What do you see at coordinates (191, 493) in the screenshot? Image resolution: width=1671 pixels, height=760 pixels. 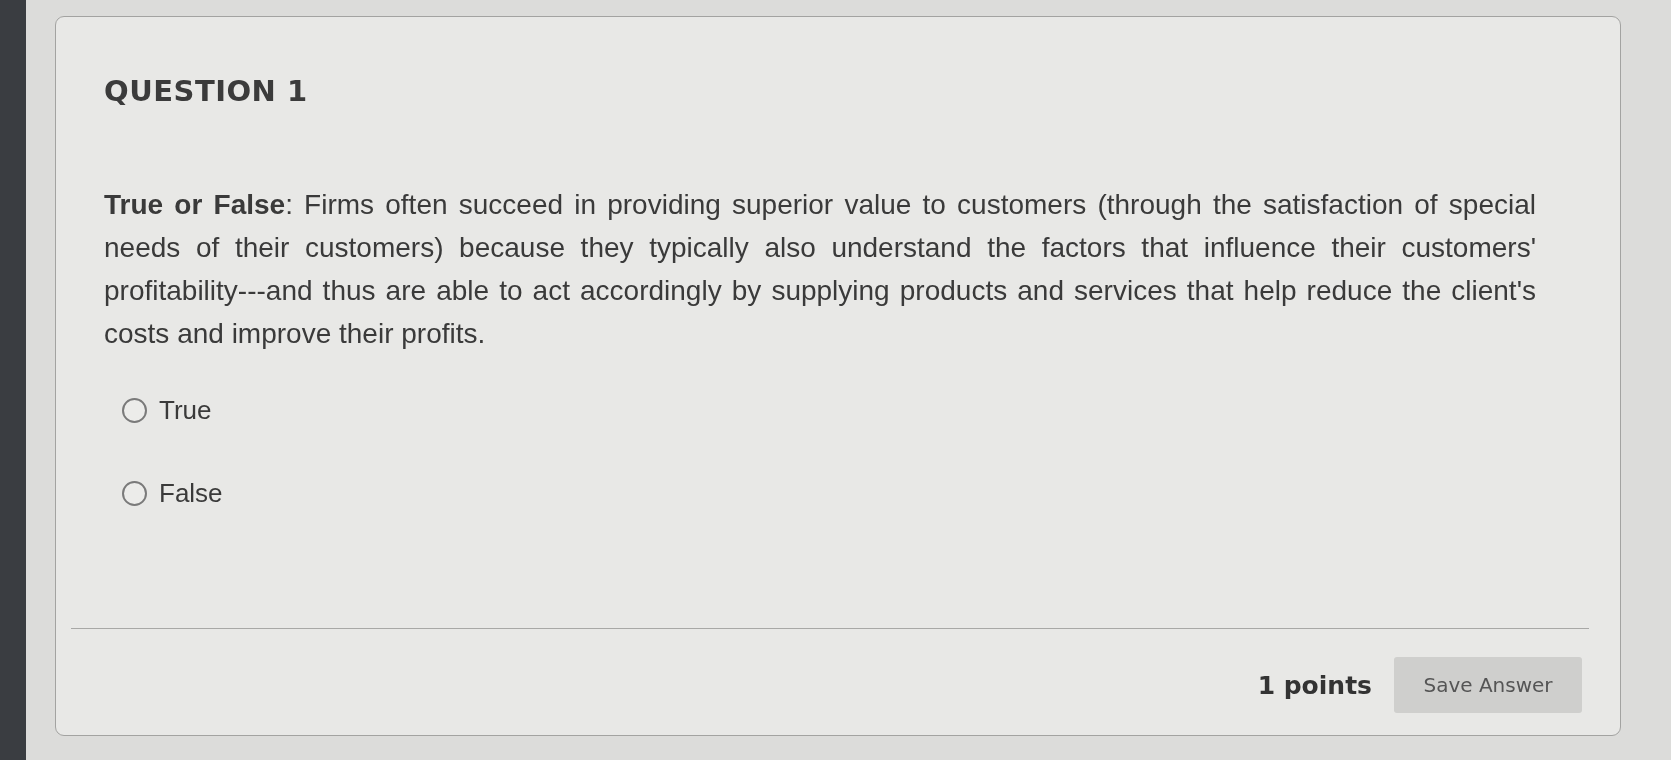 I see `option-label: False` at bounding box center [191, 493].